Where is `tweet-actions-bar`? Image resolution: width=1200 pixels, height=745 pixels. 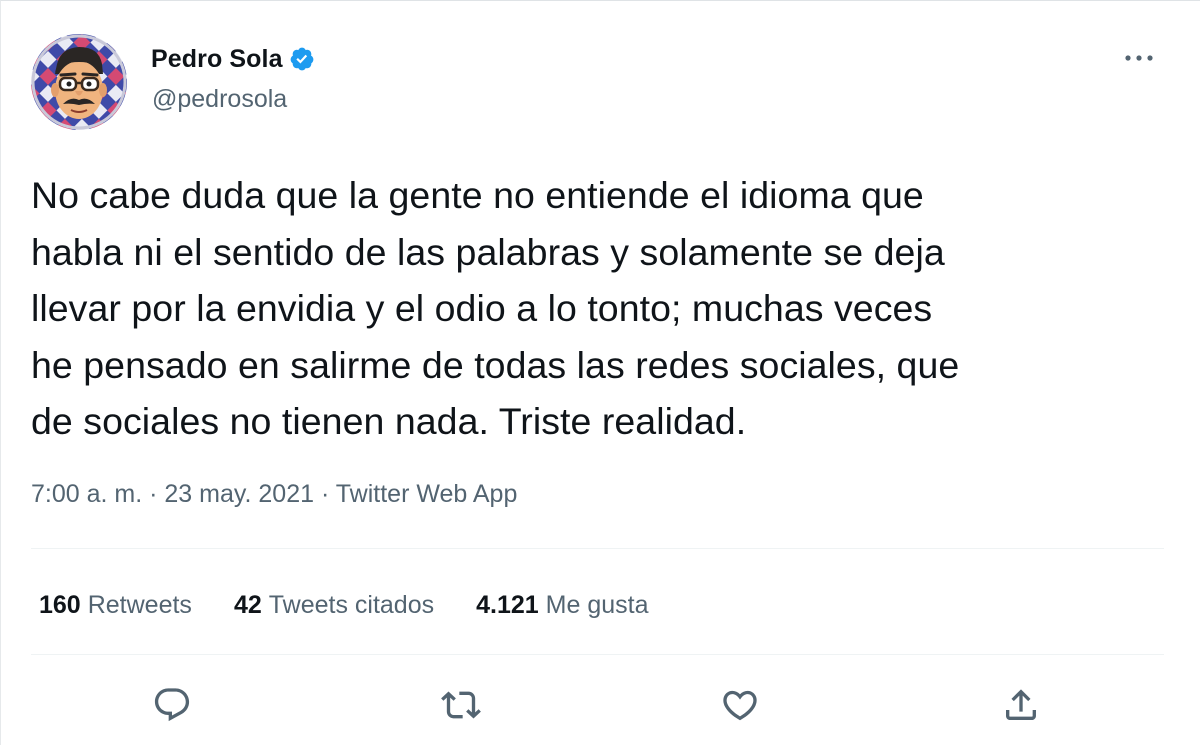 tweet-actions-bar is located at coordinates (600, 705).